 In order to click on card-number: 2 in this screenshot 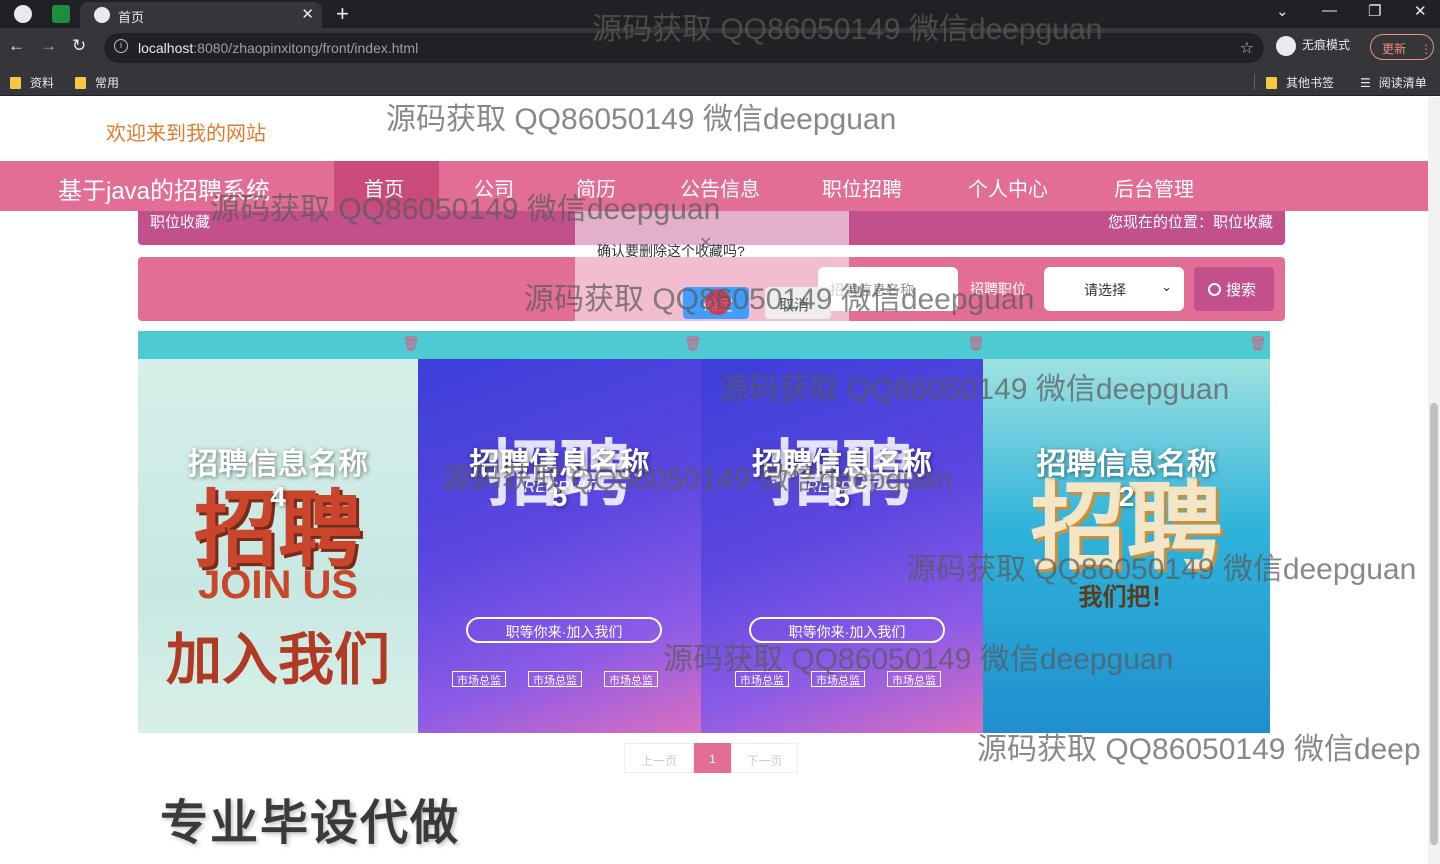, I will do `click(1126, 496)`.